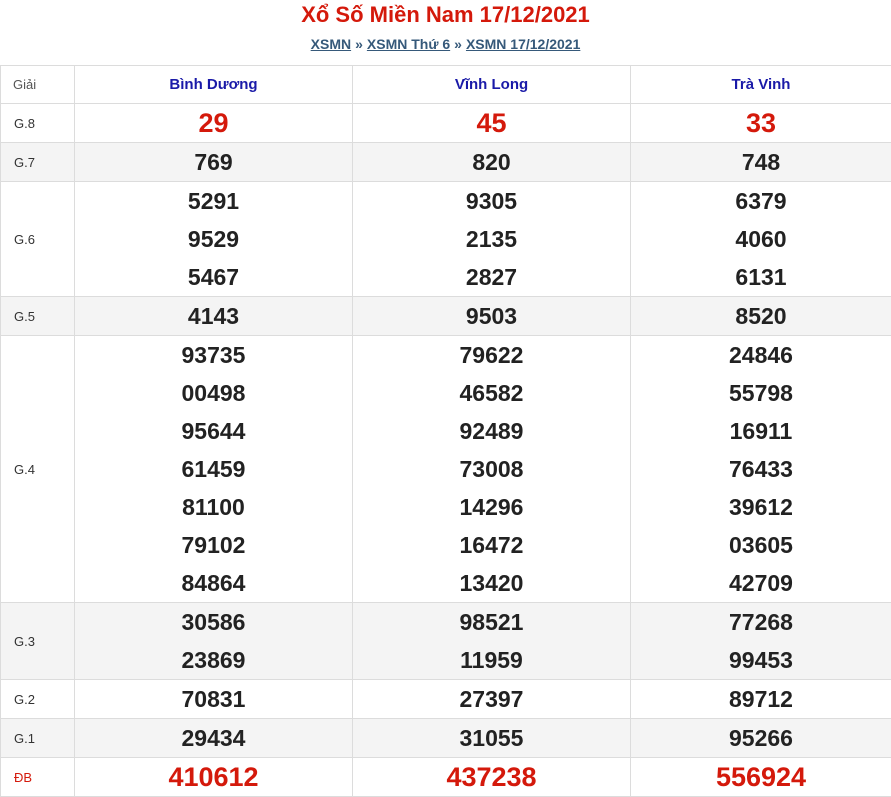 This screenshot has height=797, width=891. I want to click on result-number: 14296, so click(491, 507).